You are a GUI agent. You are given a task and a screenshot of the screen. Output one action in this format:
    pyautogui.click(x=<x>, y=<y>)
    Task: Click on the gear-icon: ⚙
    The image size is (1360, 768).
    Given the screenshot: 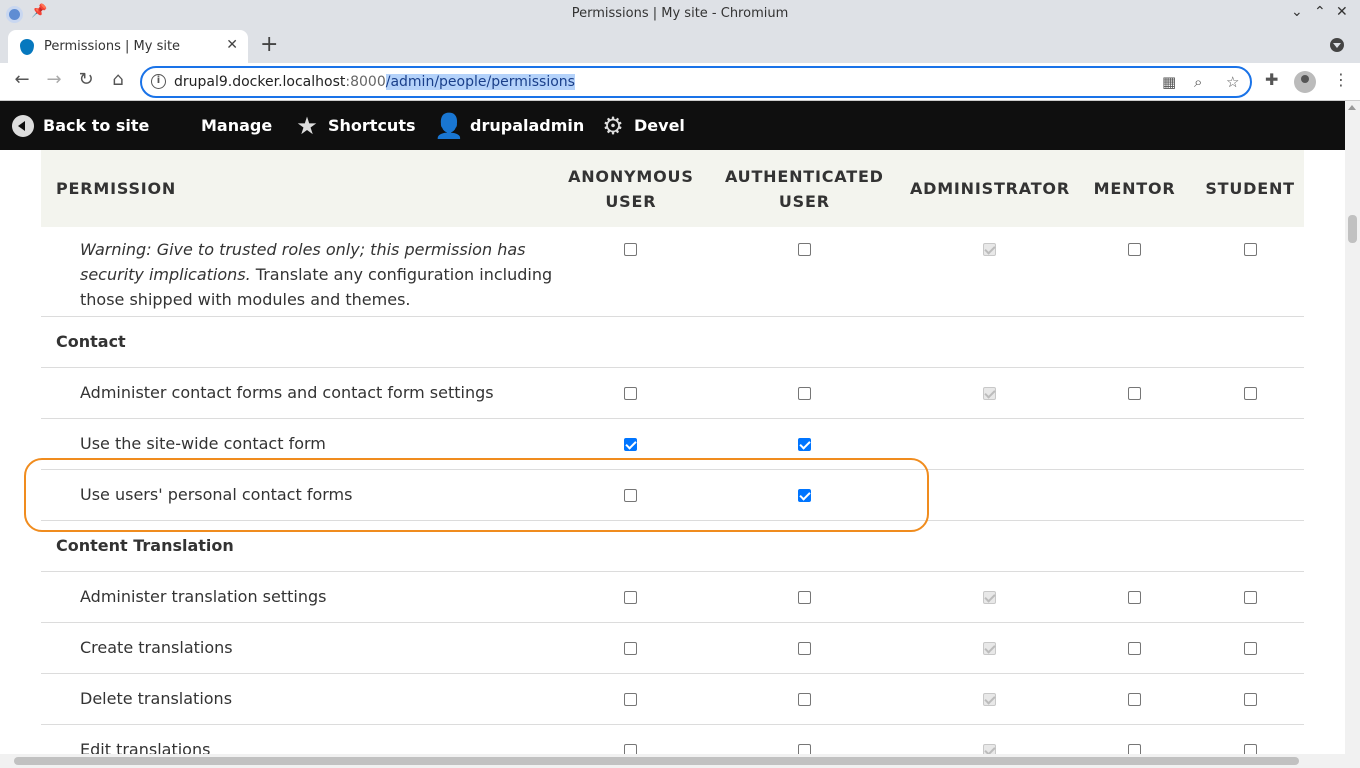 What is the action you would take?
    pyautogui.click(x=613, y=125)
    